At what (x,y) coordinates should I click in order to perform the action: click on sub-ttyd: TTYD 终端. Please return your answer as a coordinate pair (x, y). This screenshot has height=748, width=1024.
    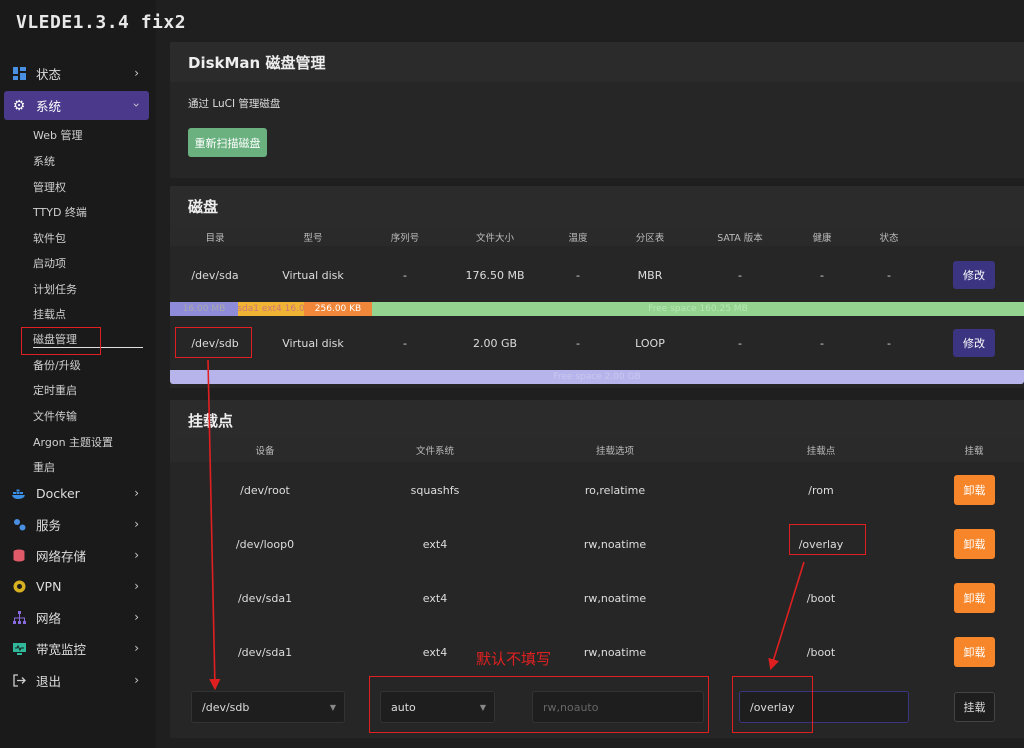
    Looking at the image, I should click on (60, 212).